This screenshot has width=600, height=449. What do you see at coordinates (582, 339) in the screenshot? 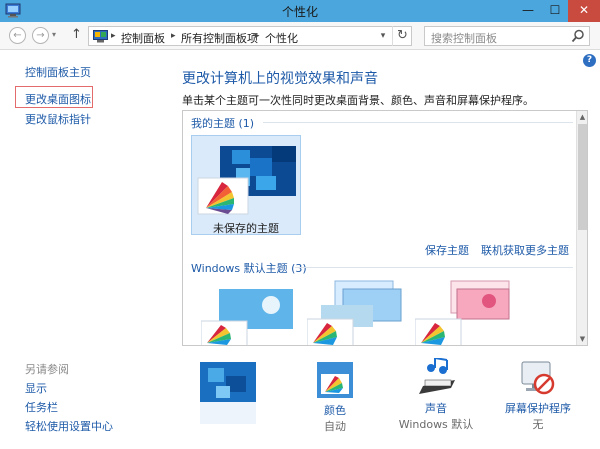
I see `scroll-down-icon: ▼` at bounding box center [582, 339].